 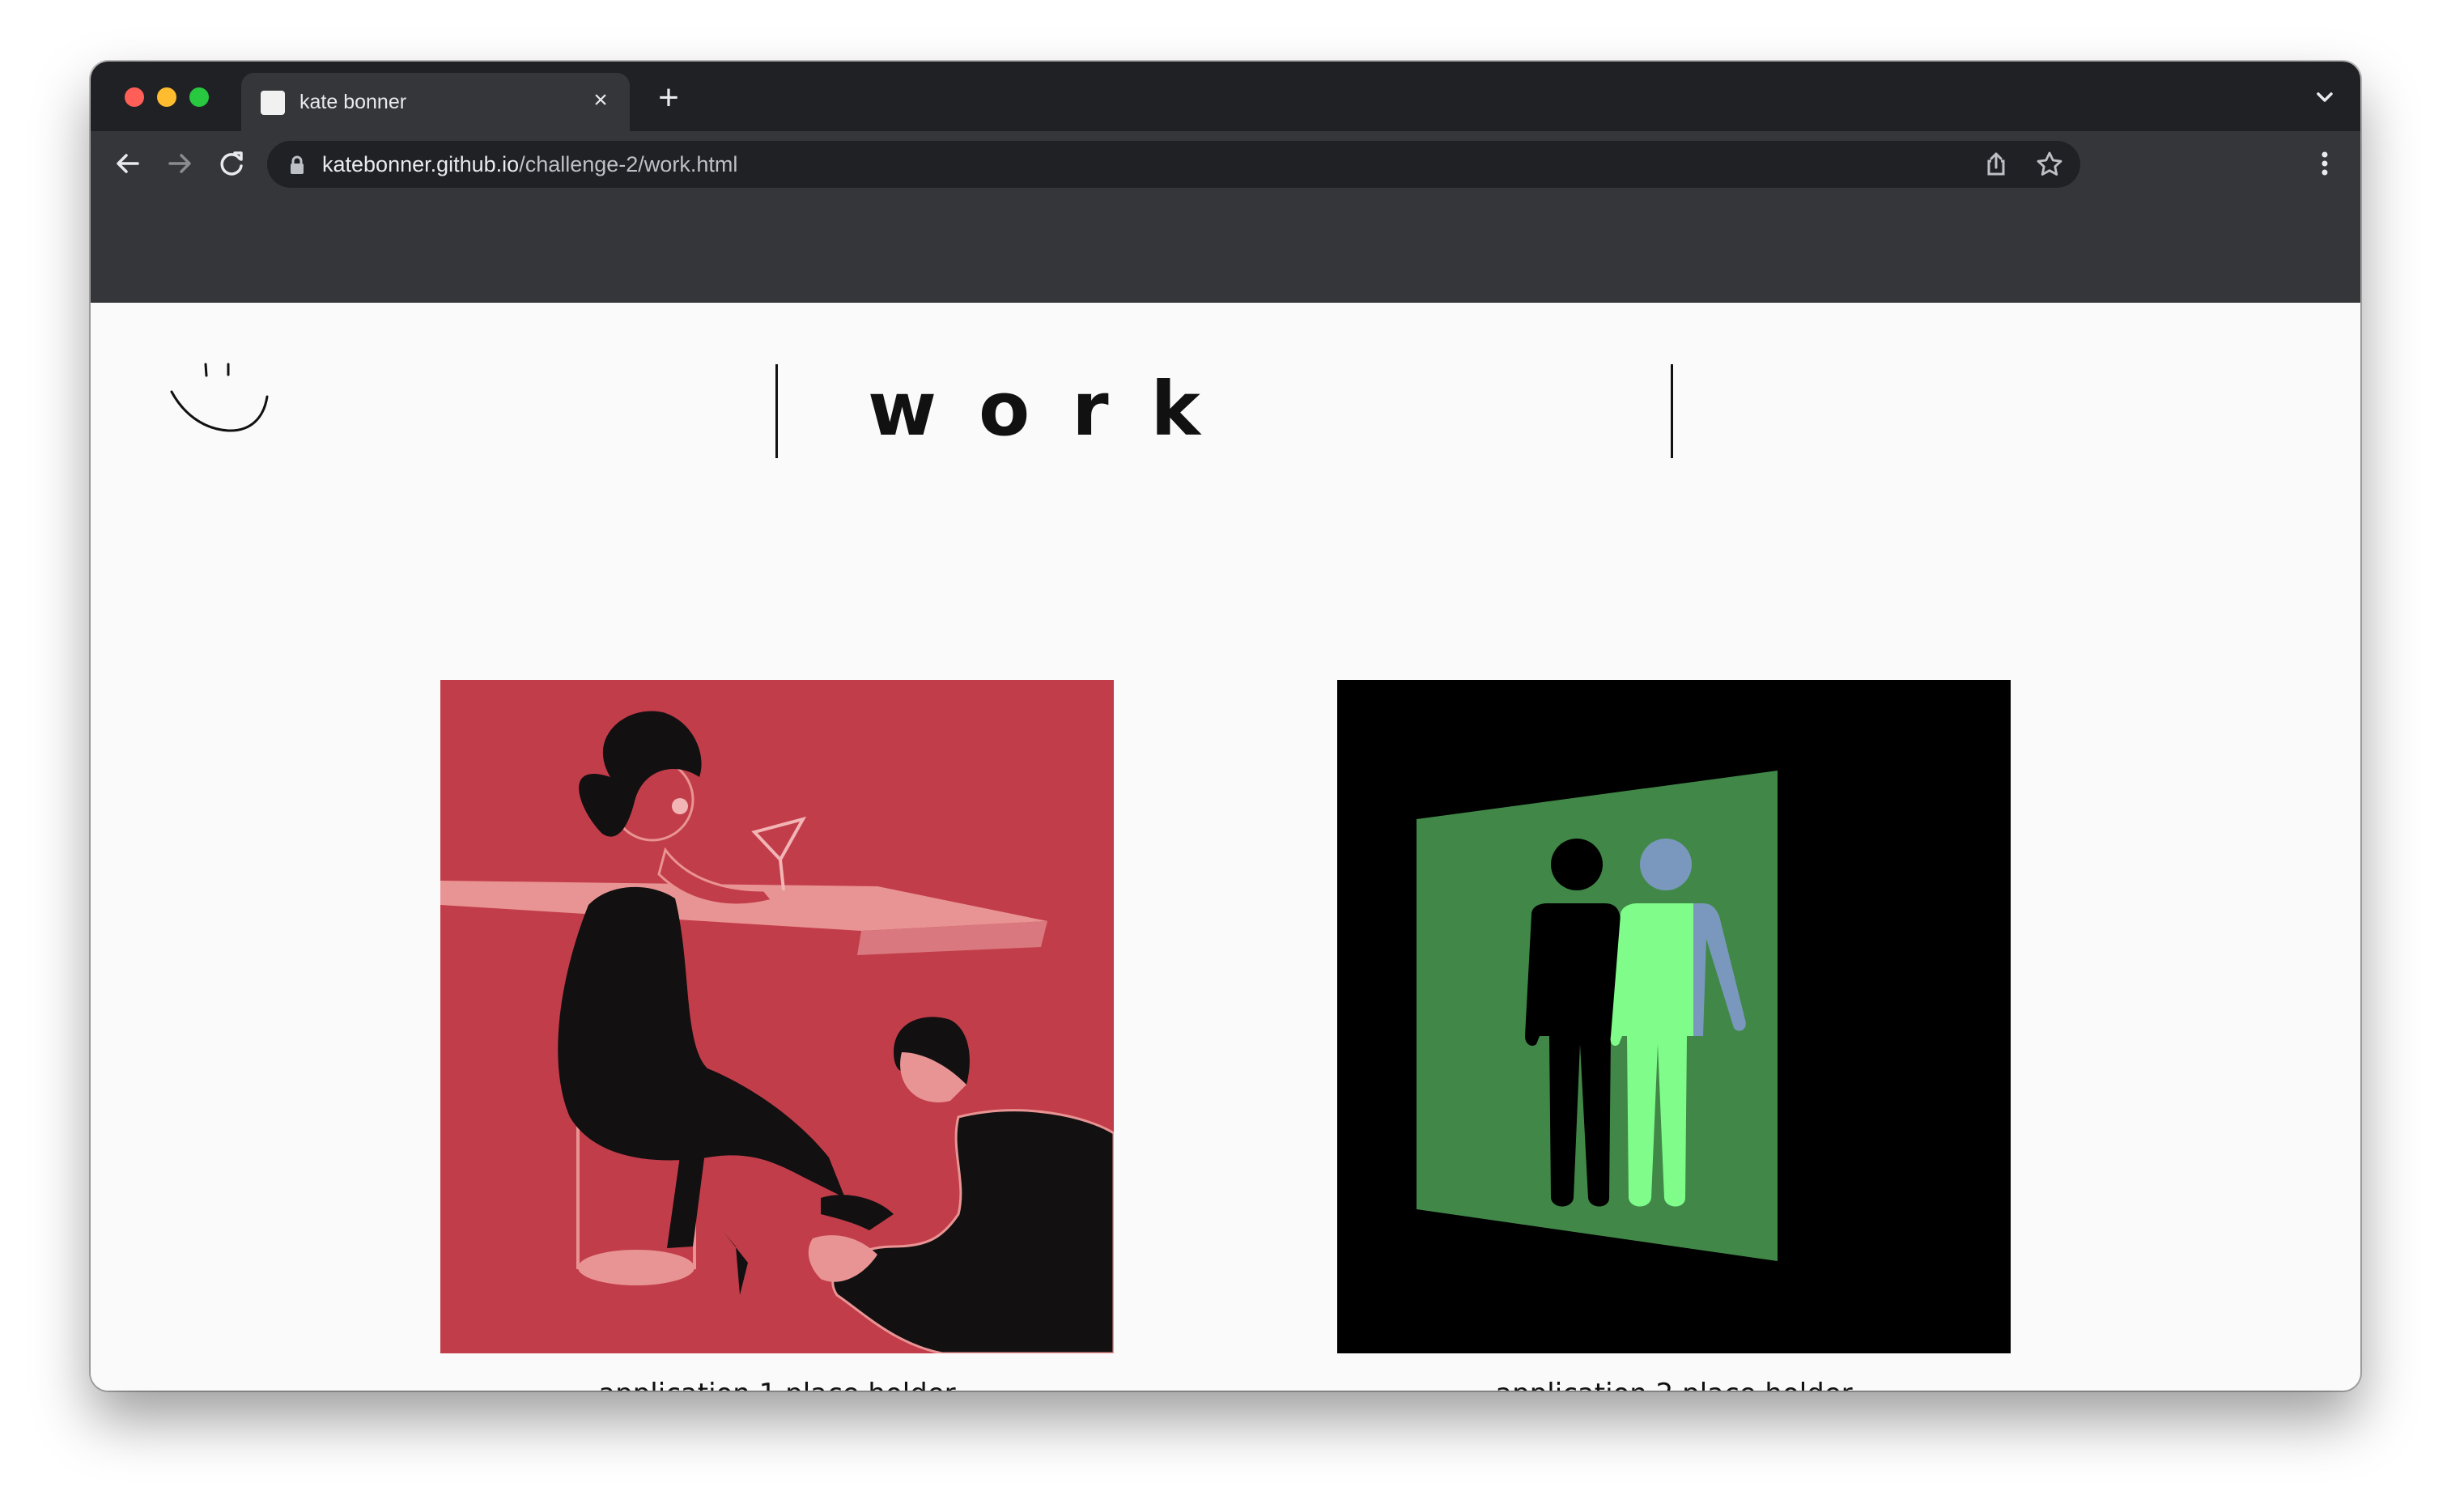 I want to click on application-1-image, so click(x=777, y=1016).